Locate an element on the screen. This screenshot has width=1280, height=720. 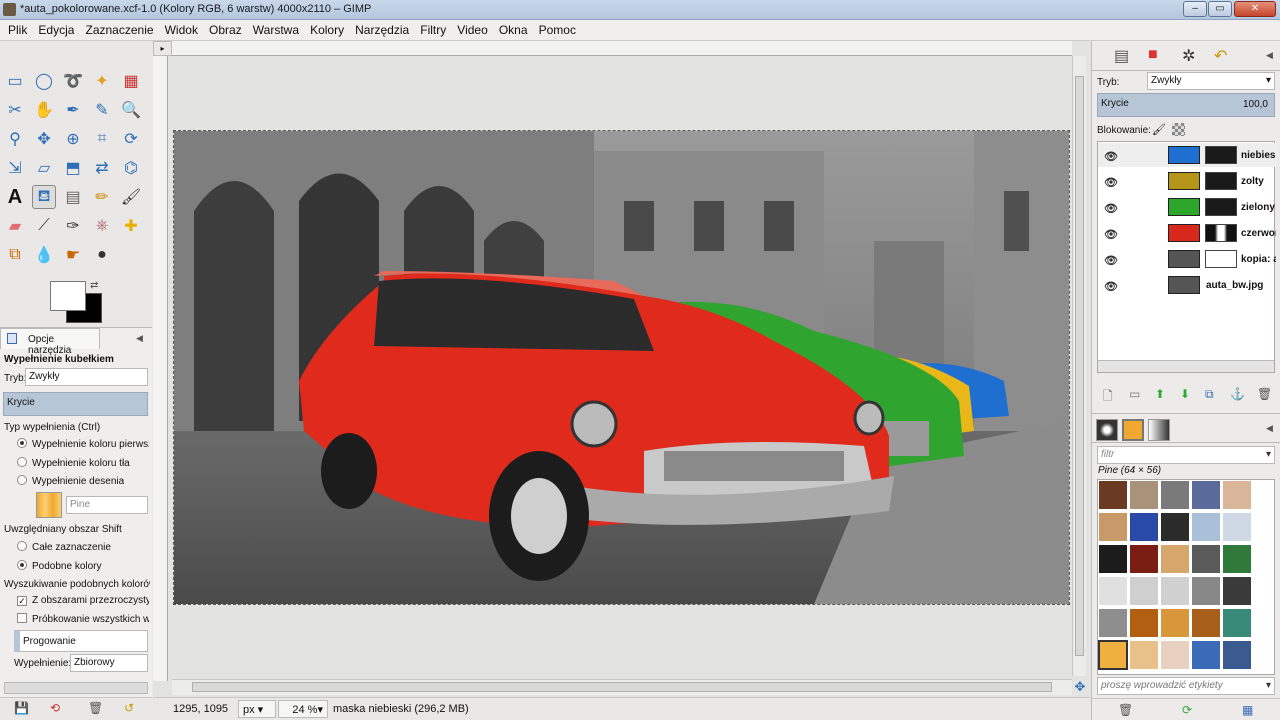
menu-okna: Okna is located at coordinates (513, 28).